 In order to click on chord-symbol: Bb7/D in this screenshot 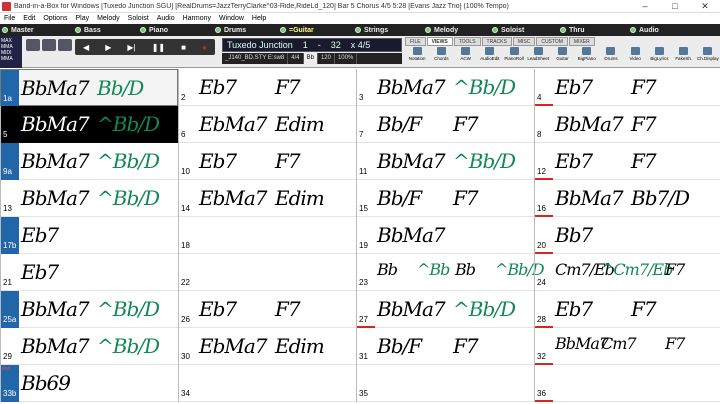, I will do `click(660, 198)`.